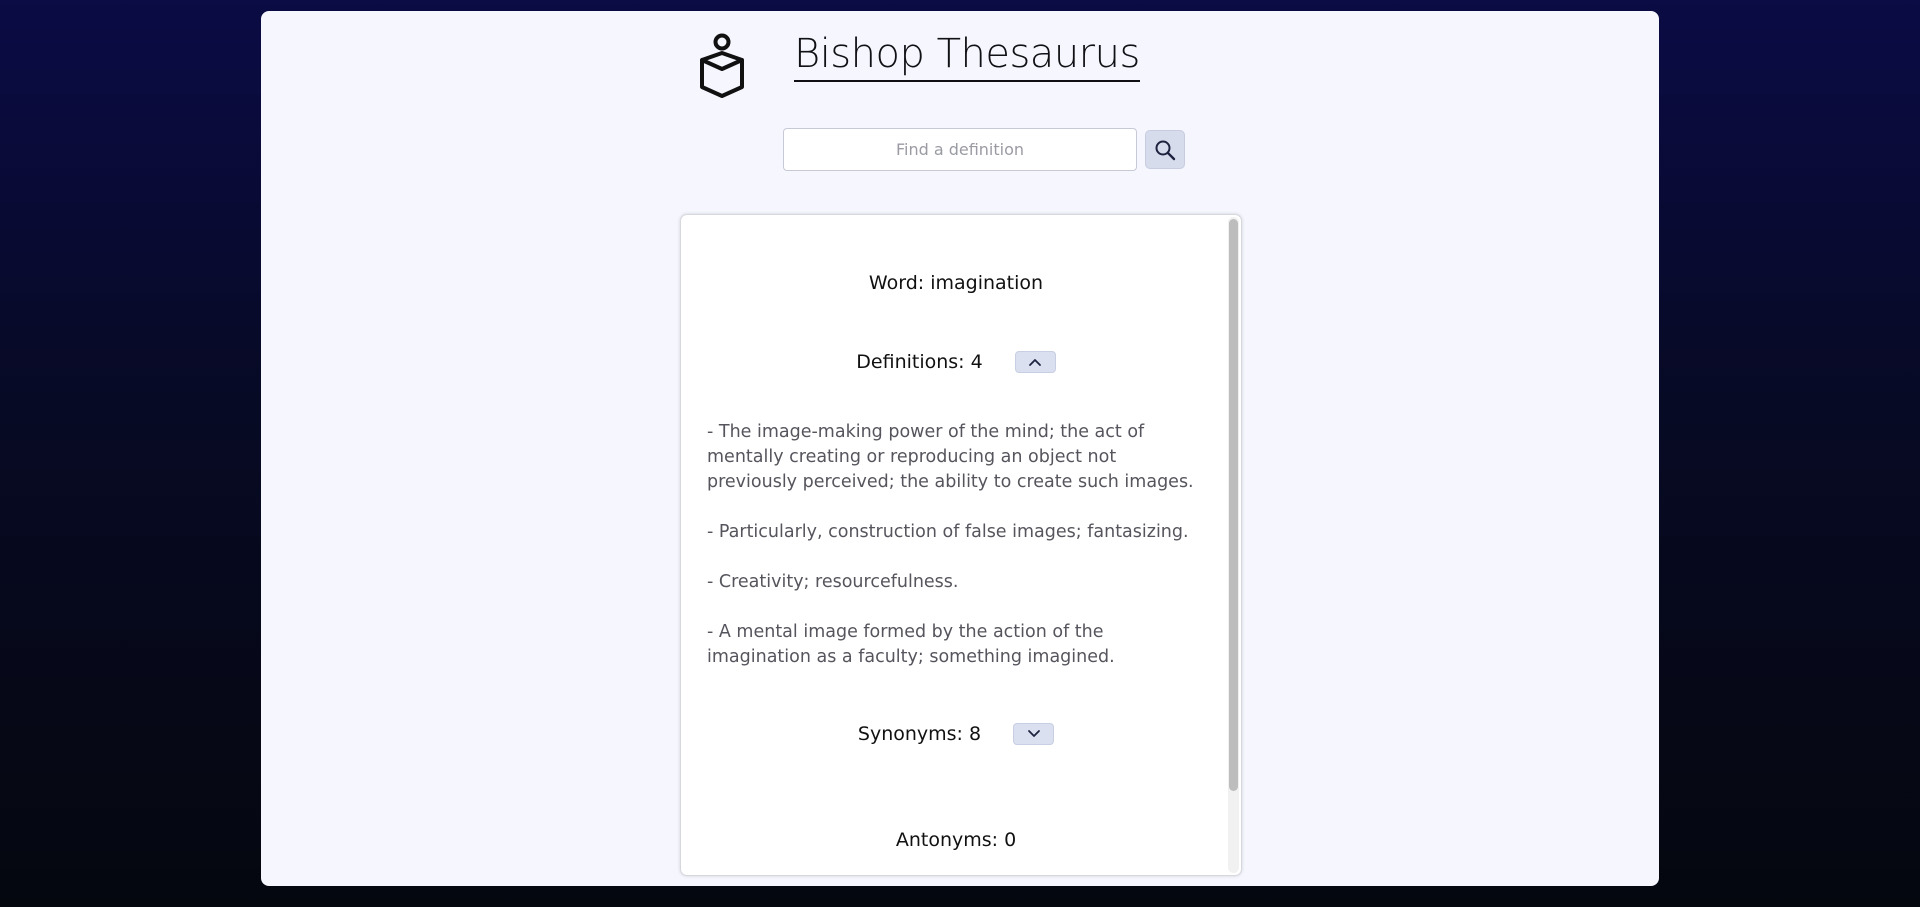 This screenshot has width=1920, height=907. I want to click on definition-item: - Creativity; resourcefulness., so click(833, 582).